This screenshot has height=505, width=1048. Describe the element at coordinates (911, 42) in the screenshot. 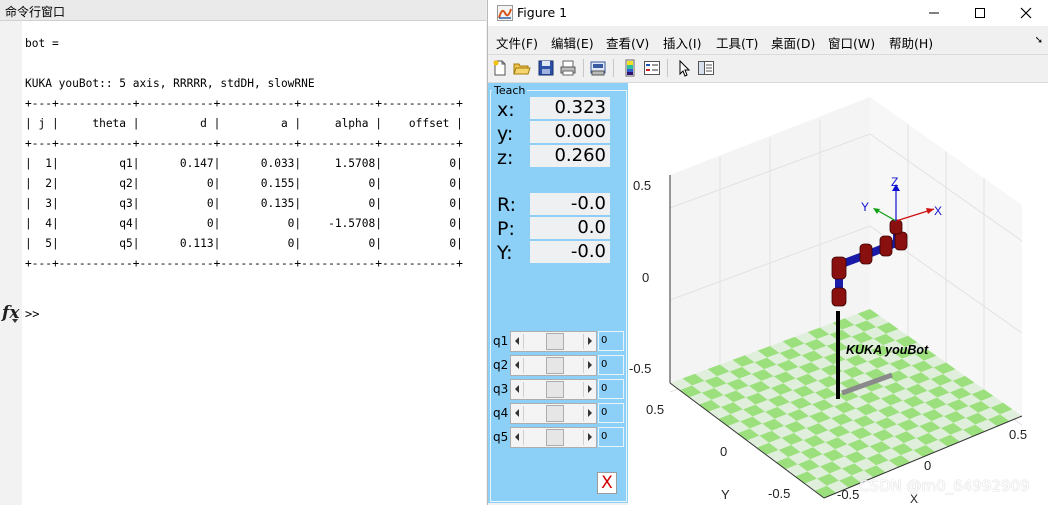

I see `menu-help: 帮助(H)` at that location.